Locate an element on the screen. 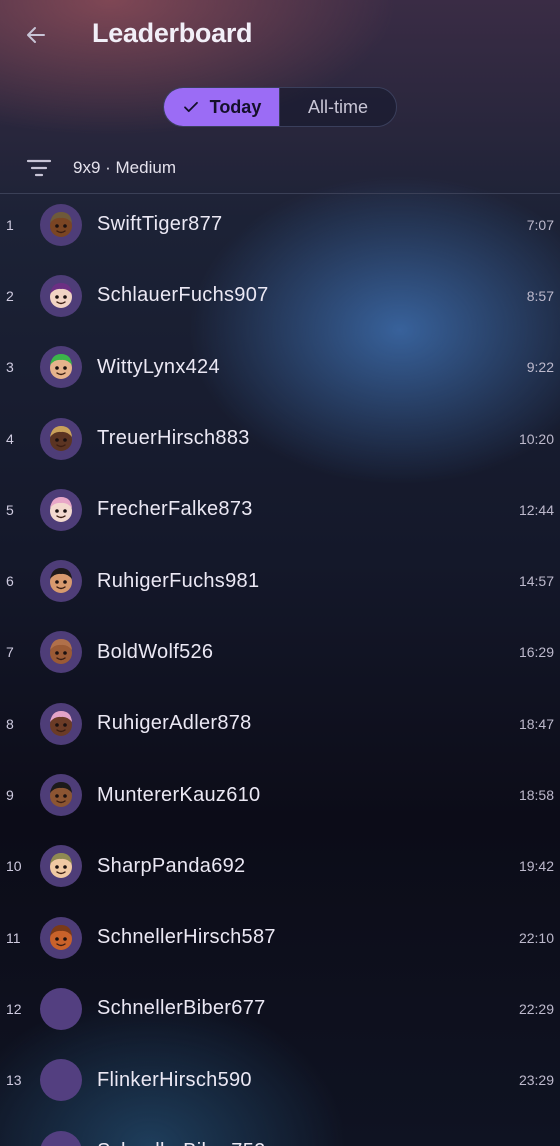 The image size is (560, 1146). tab-all-time: All-time is located at coordinates (338, 107).